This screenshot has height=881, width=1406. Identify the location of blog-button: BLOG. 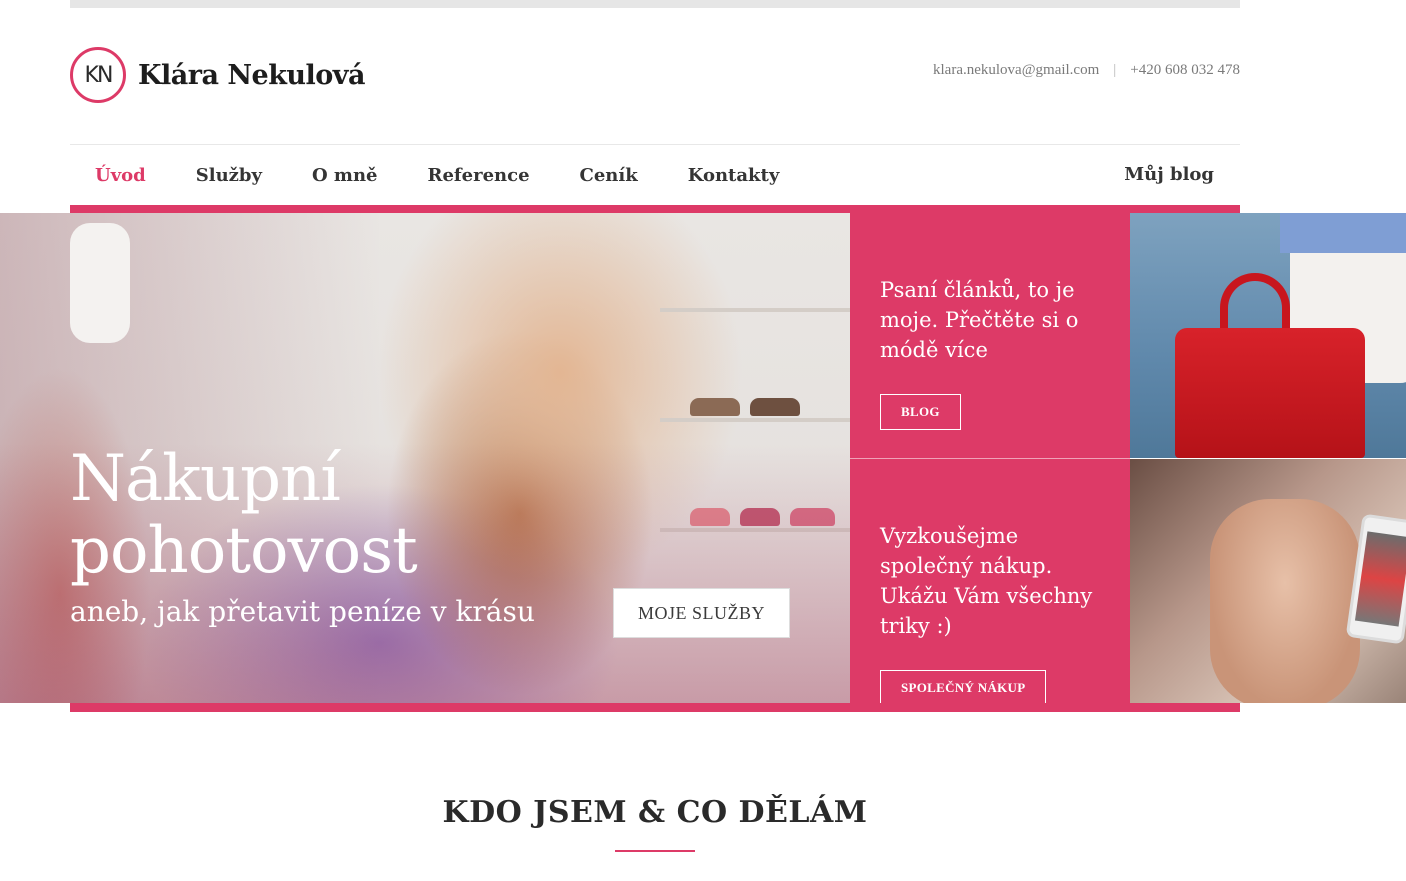
(920, 412).